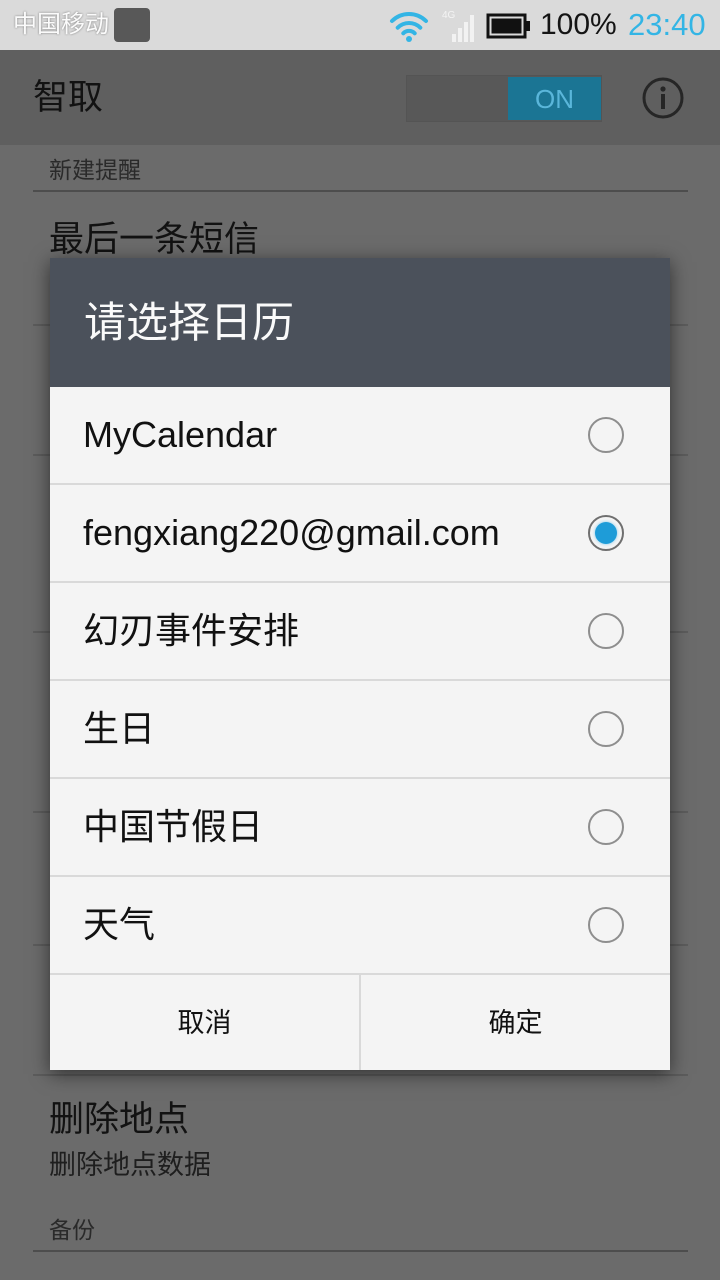 This screenshot has height=1280, width=720. I want to click on item-divider, so click(360, 1075).